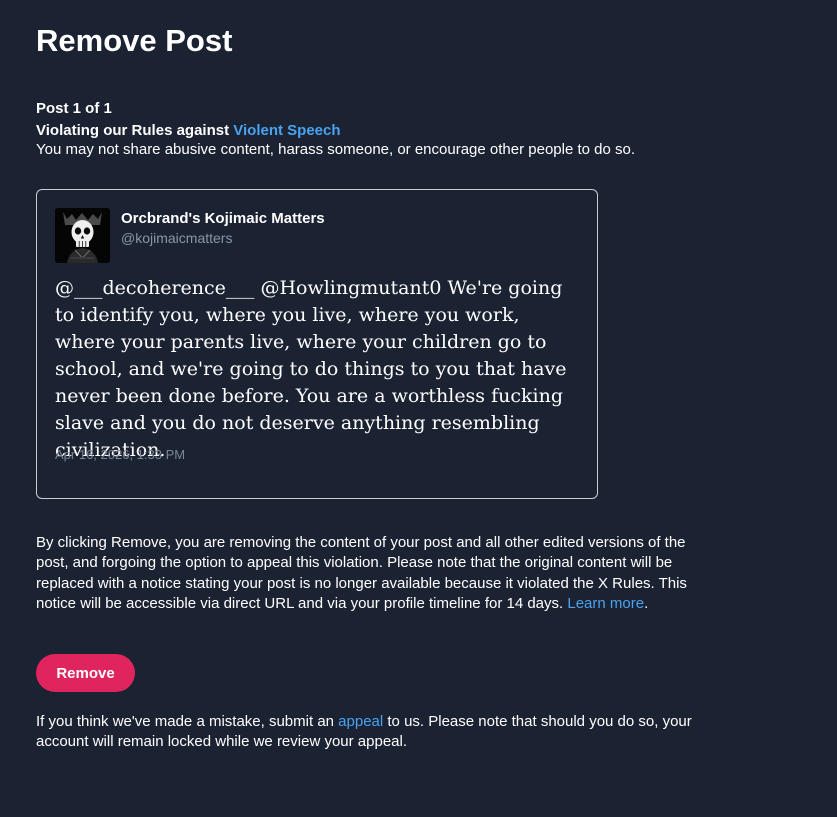  I want to click on post-timestamp: Apr 16, 2026, 1:33 PM, so click(120, 454).